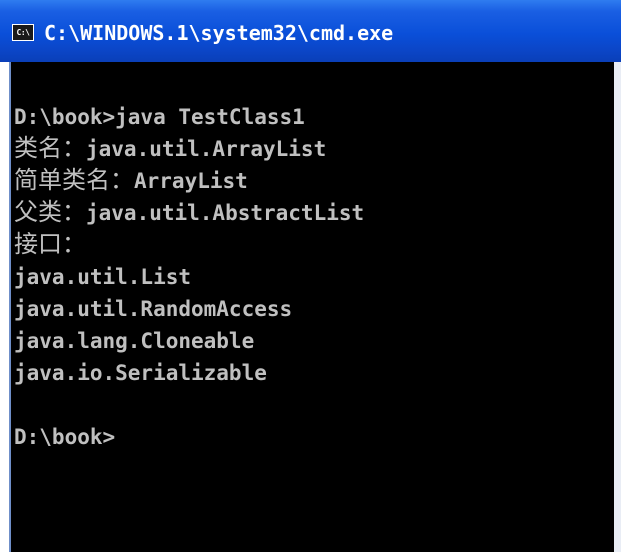  I want to click on console-line: java.io.Serializable, so click(189, 372).